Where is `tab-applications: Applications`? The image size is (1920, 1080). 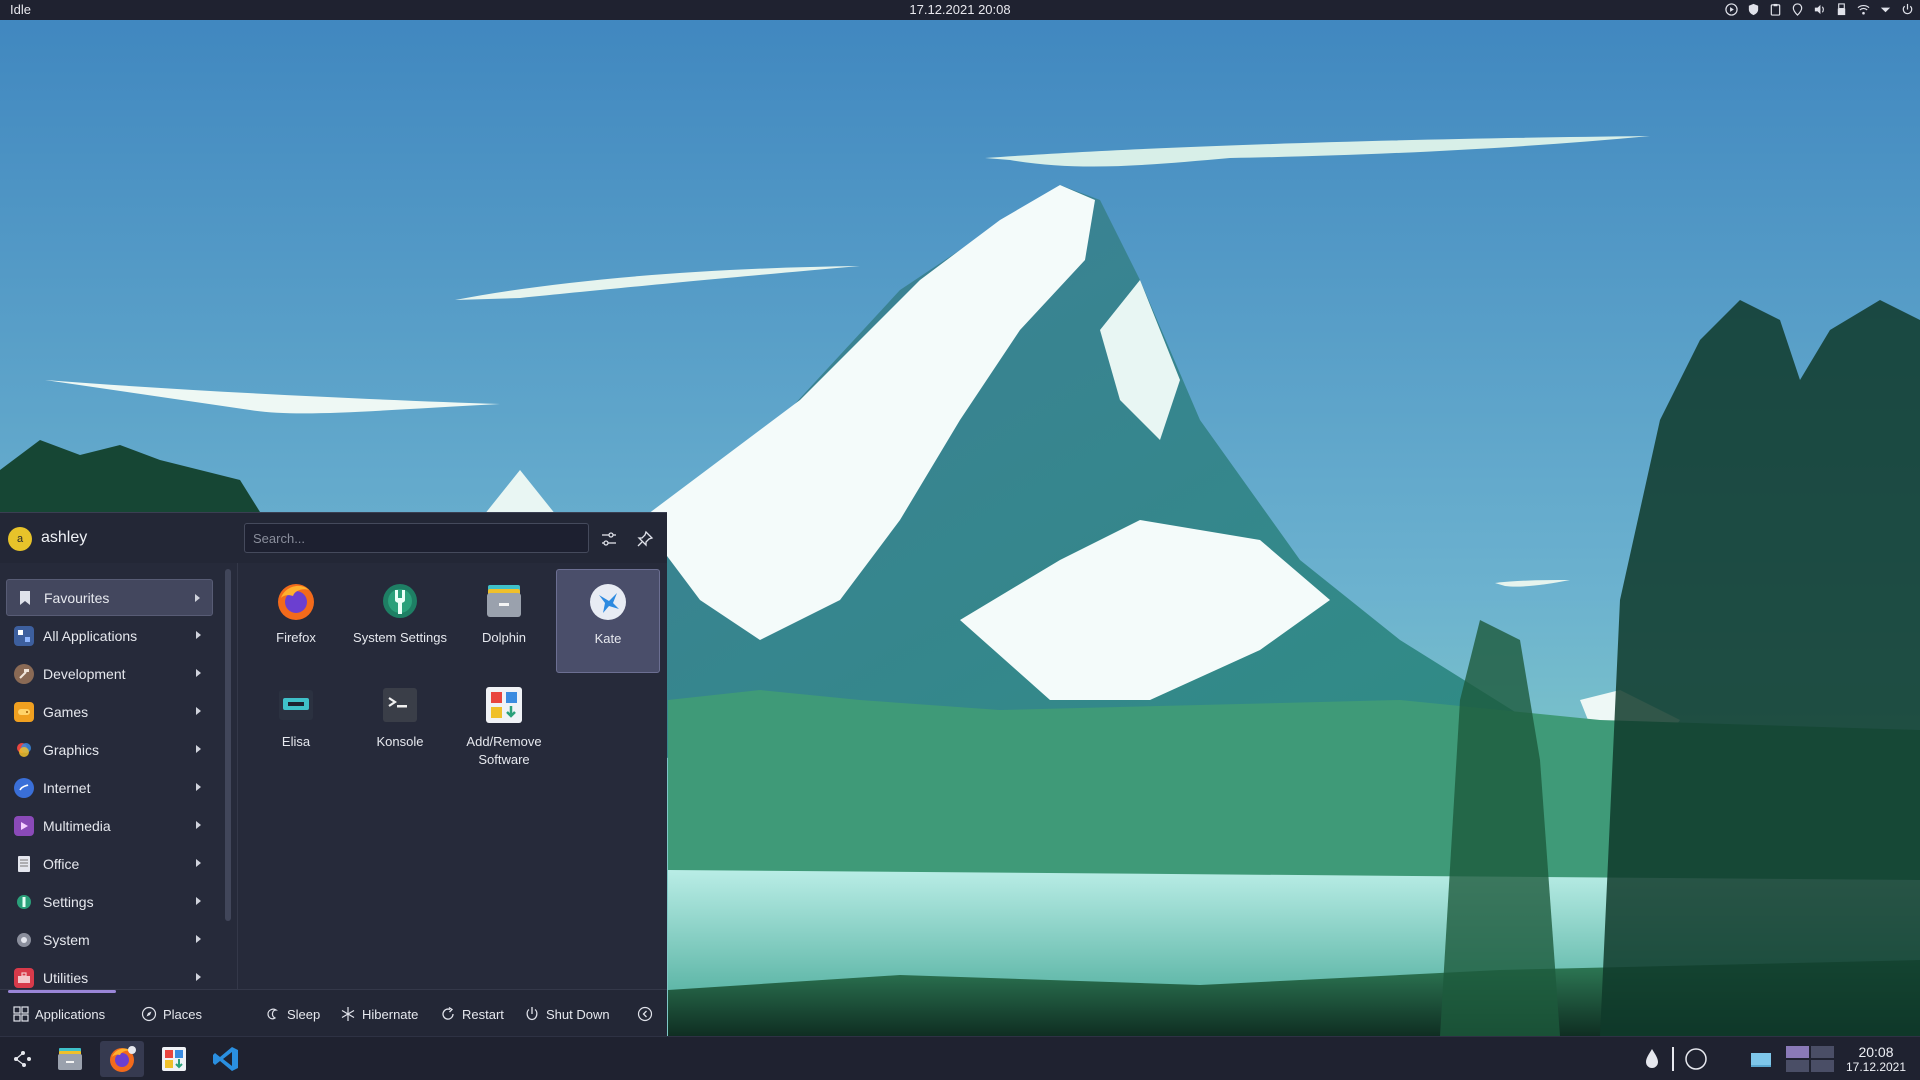
tab-applications: Applications is located at coordinates (59, 1014).